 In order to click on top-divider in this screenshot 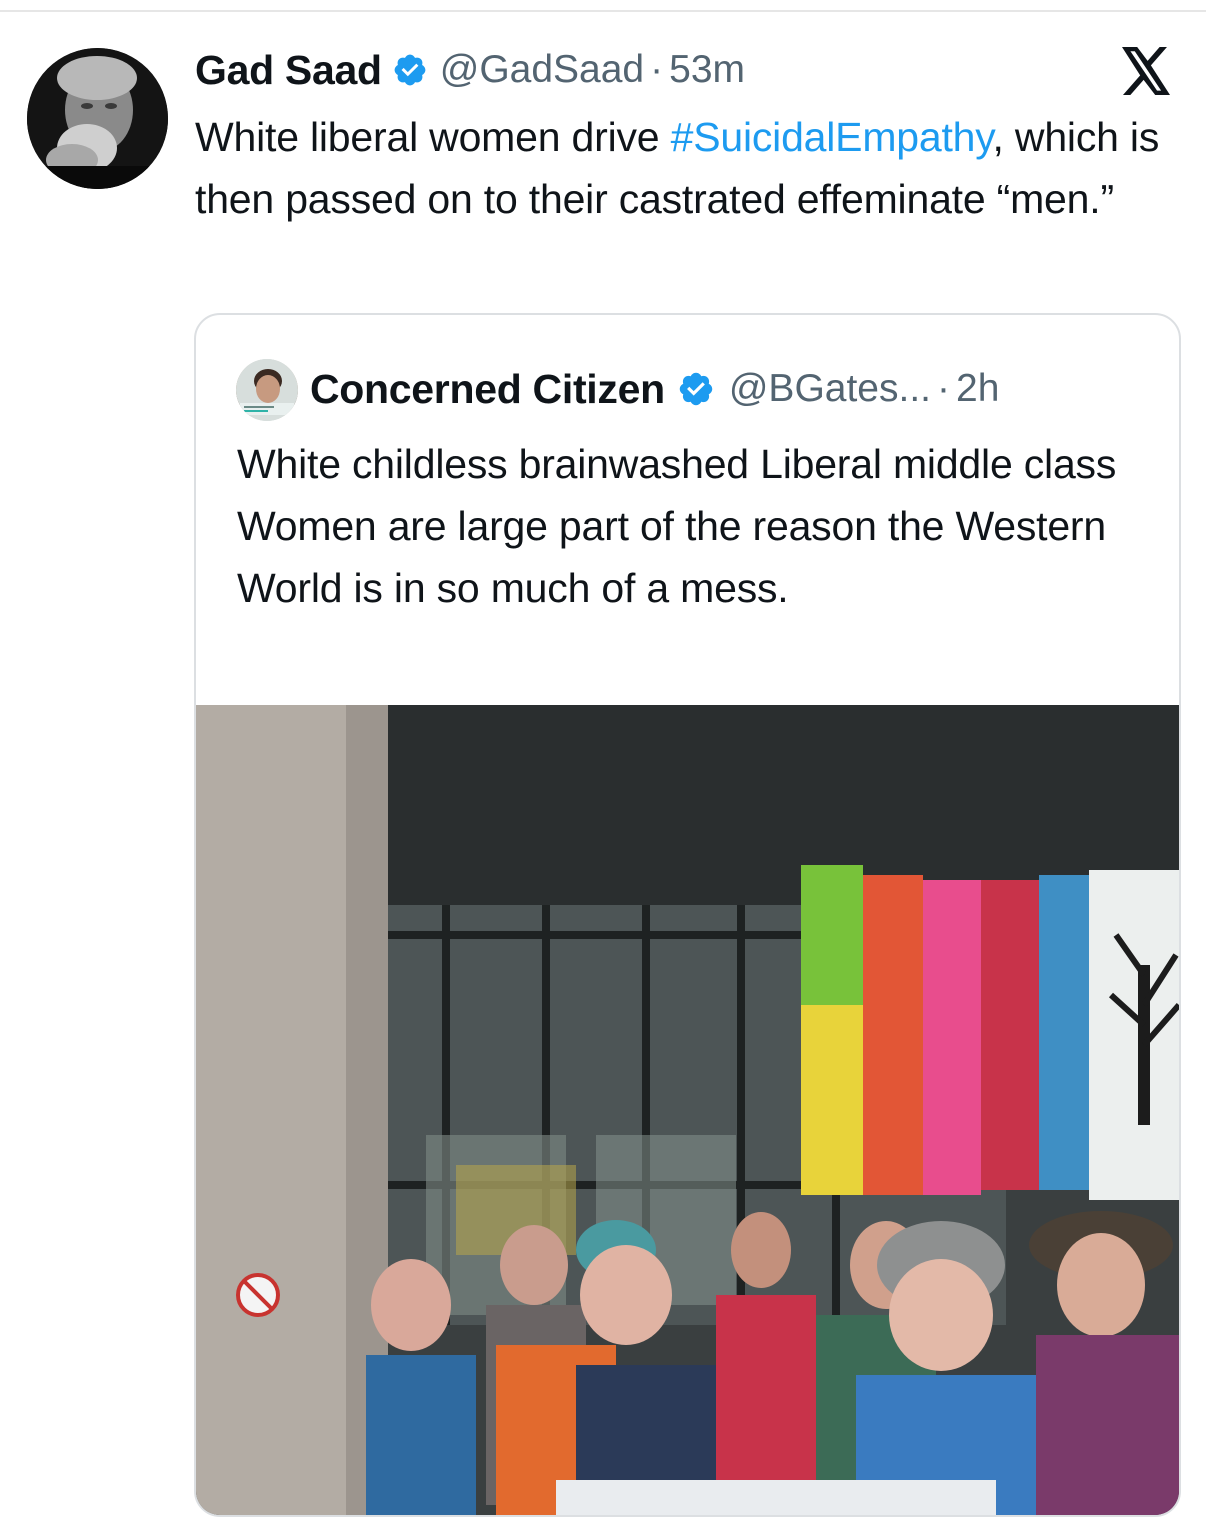, I will do `click(603, 11)`.